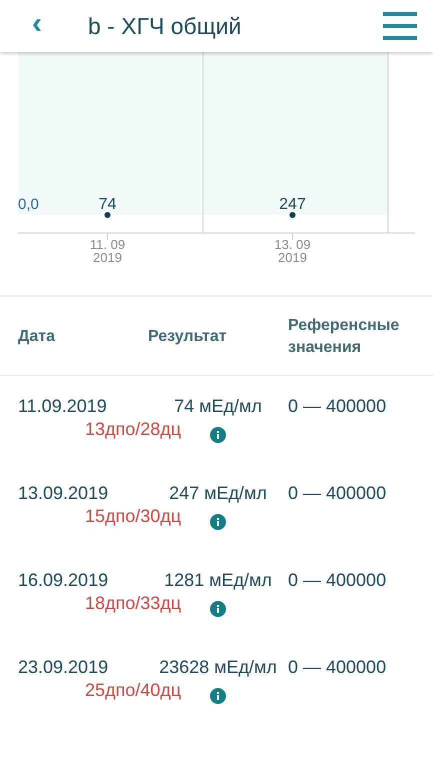  I want to click on date-cell: 13.09.2019, so click(63, 493).